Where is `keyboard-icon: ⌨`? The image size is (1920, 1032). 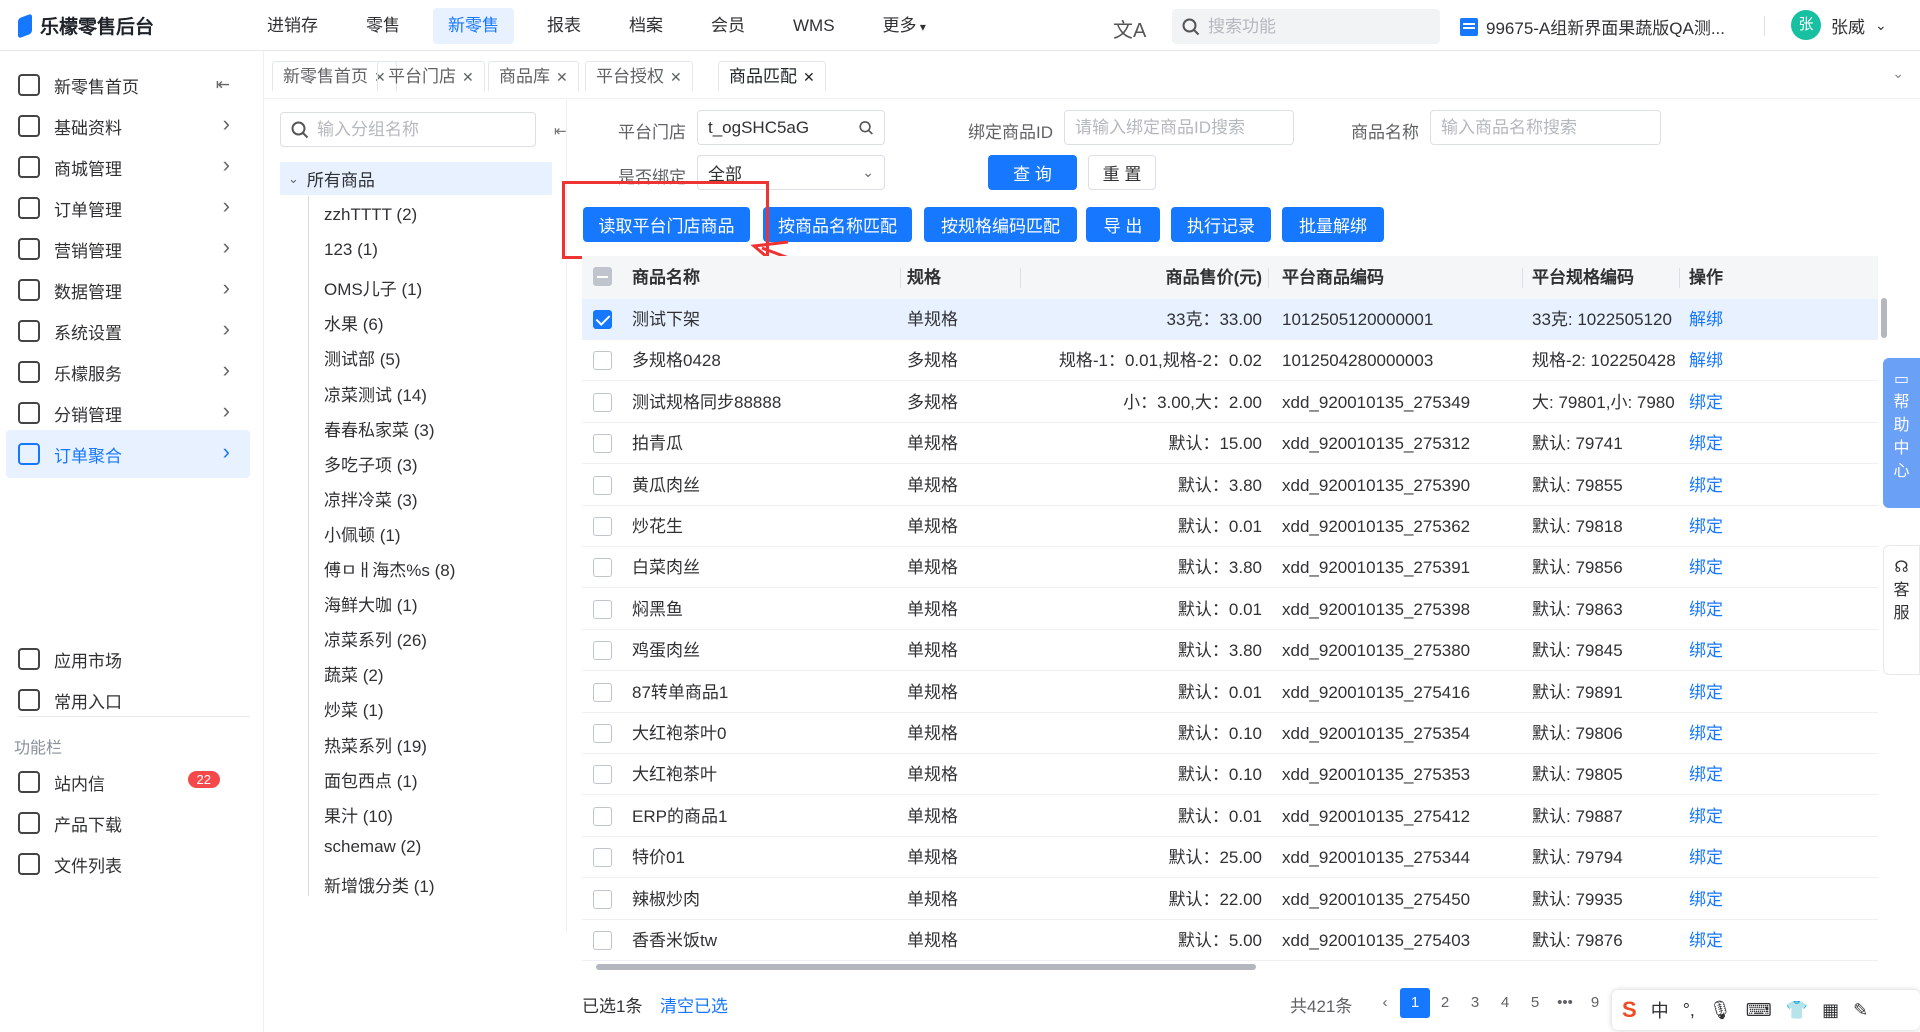 keyboard-icon: ⌨ is located at coordinates (1759, 1010).